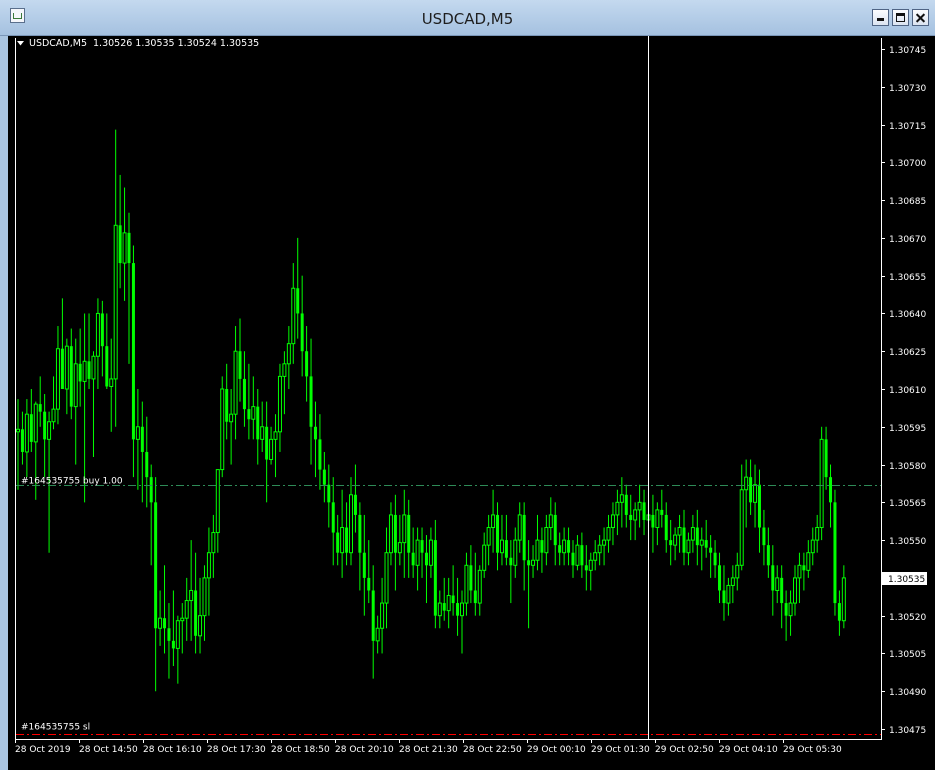  What do you see at coordinates (920, 17) in the screenshot?
I see `close-button` at bounding box center [920, 17].